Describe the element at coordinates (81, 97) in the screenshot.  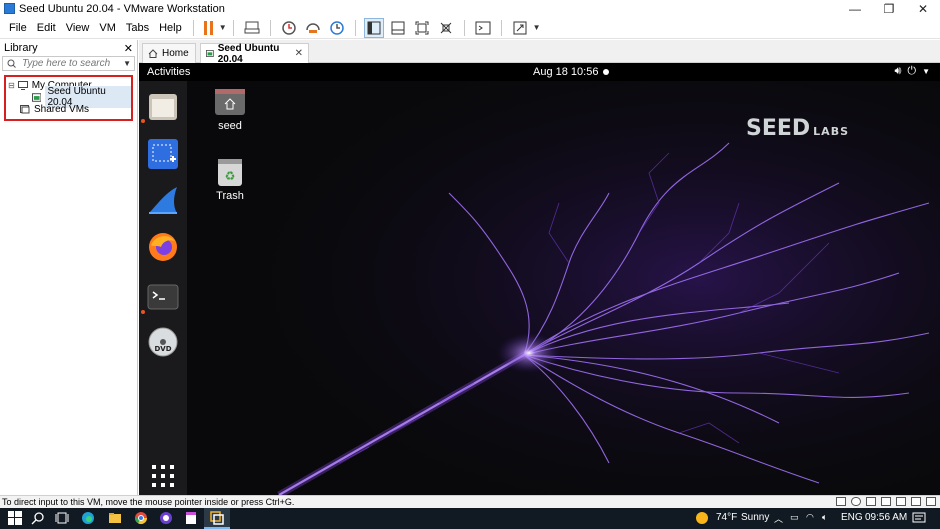
I see `tree-node-seed-ubuntu: Seed Ubuntu 20.04` at that location.